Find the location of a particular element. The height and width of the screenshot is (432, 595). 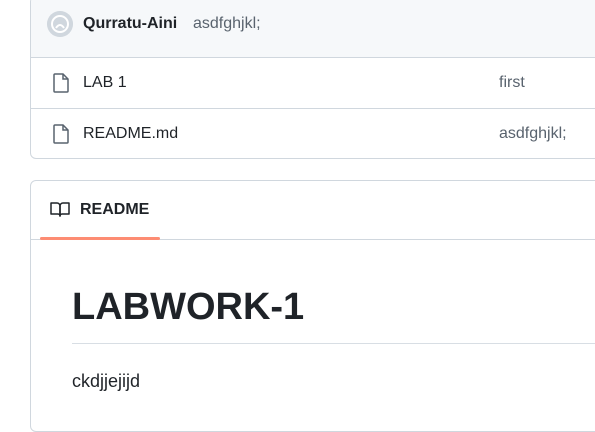

book-icon is located at coordinates (60, 209).